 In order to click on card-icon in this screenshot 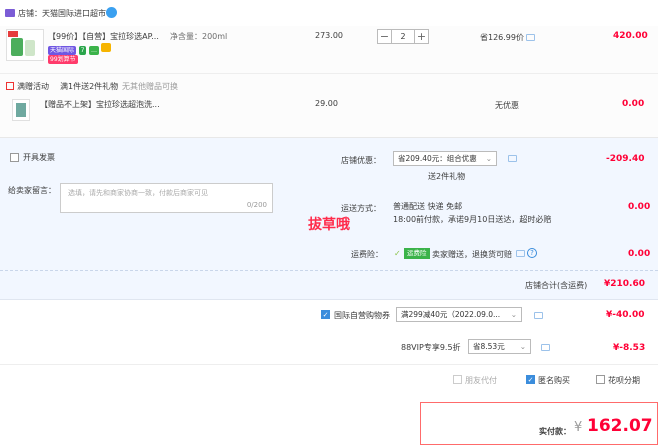, I will do `click(106, 47)`.